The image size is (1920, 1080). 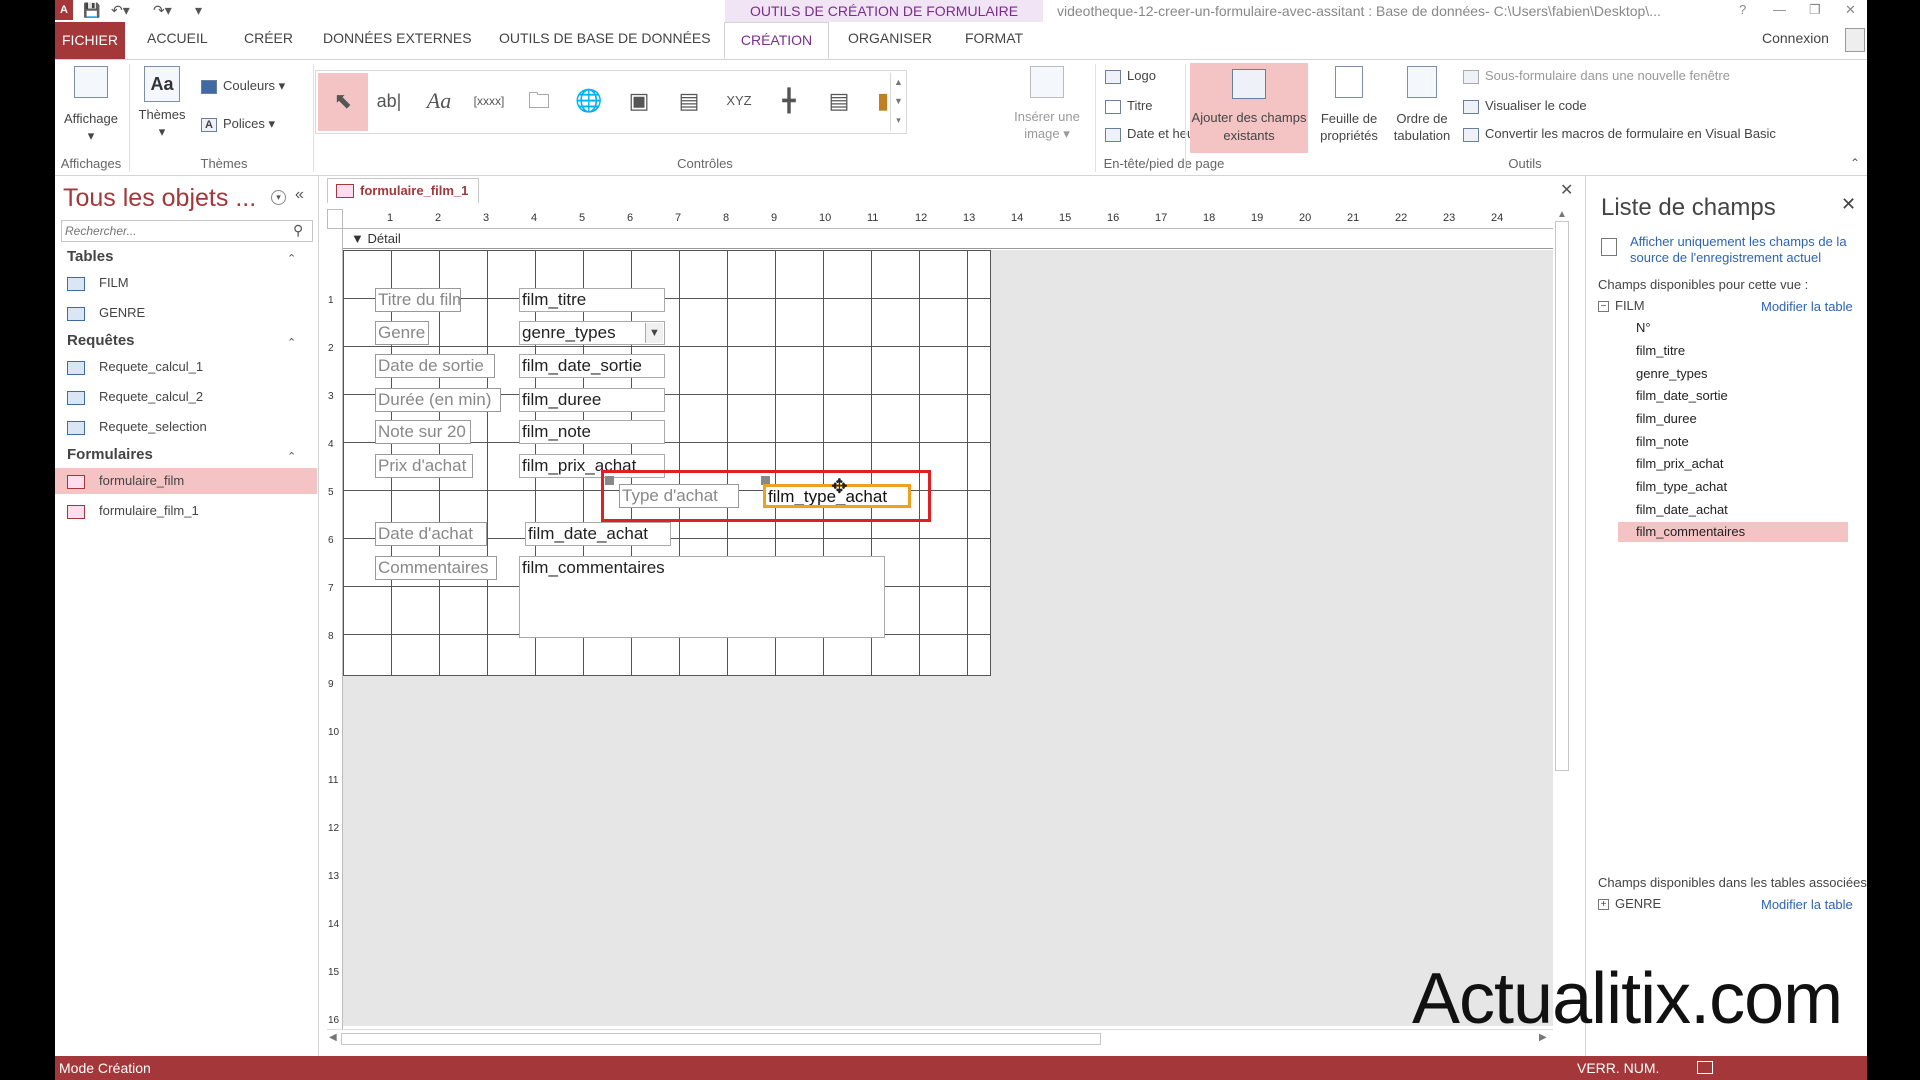 What do you see at coordinates (776, 40) in the screenshot?
I see `tab-creation: CRÉATION` at bounding box center [776, 40].